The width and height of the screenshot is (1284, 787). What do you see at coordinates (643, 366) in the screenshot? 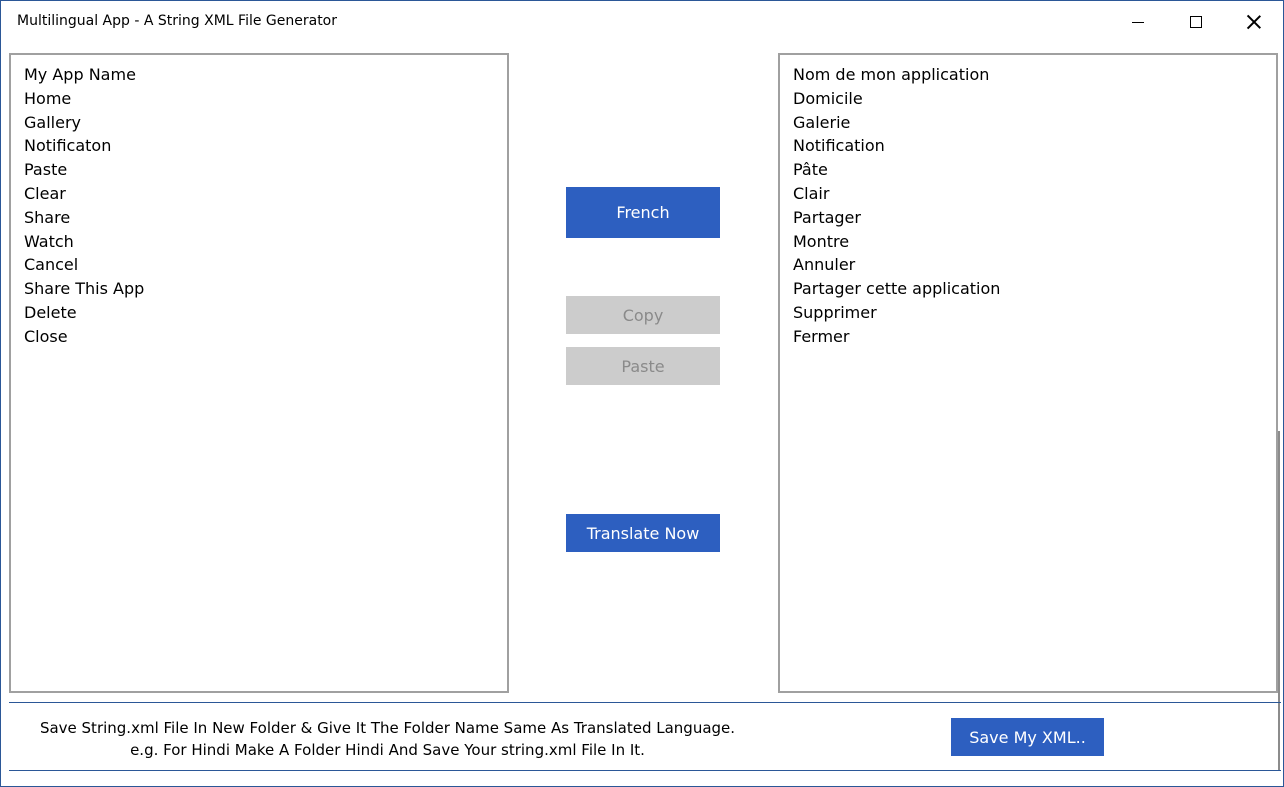
I see `paste-button: Paste` at bounding box center [643, 366].